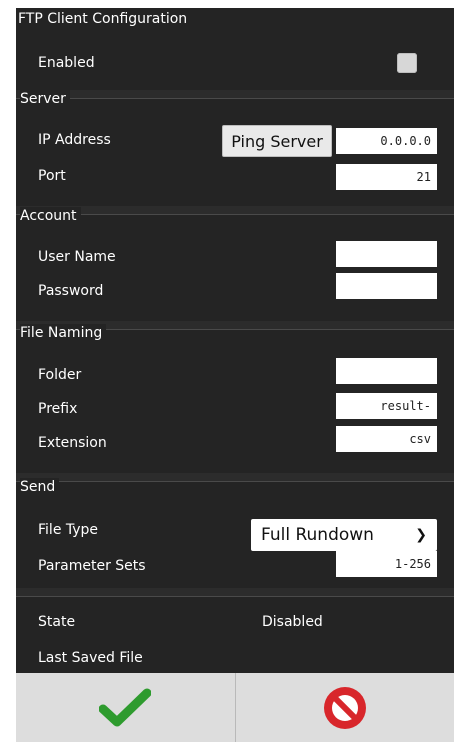 The width and height of the screenshot is (461, 742). I want to click on checkmark-icon, so click(125, 707).